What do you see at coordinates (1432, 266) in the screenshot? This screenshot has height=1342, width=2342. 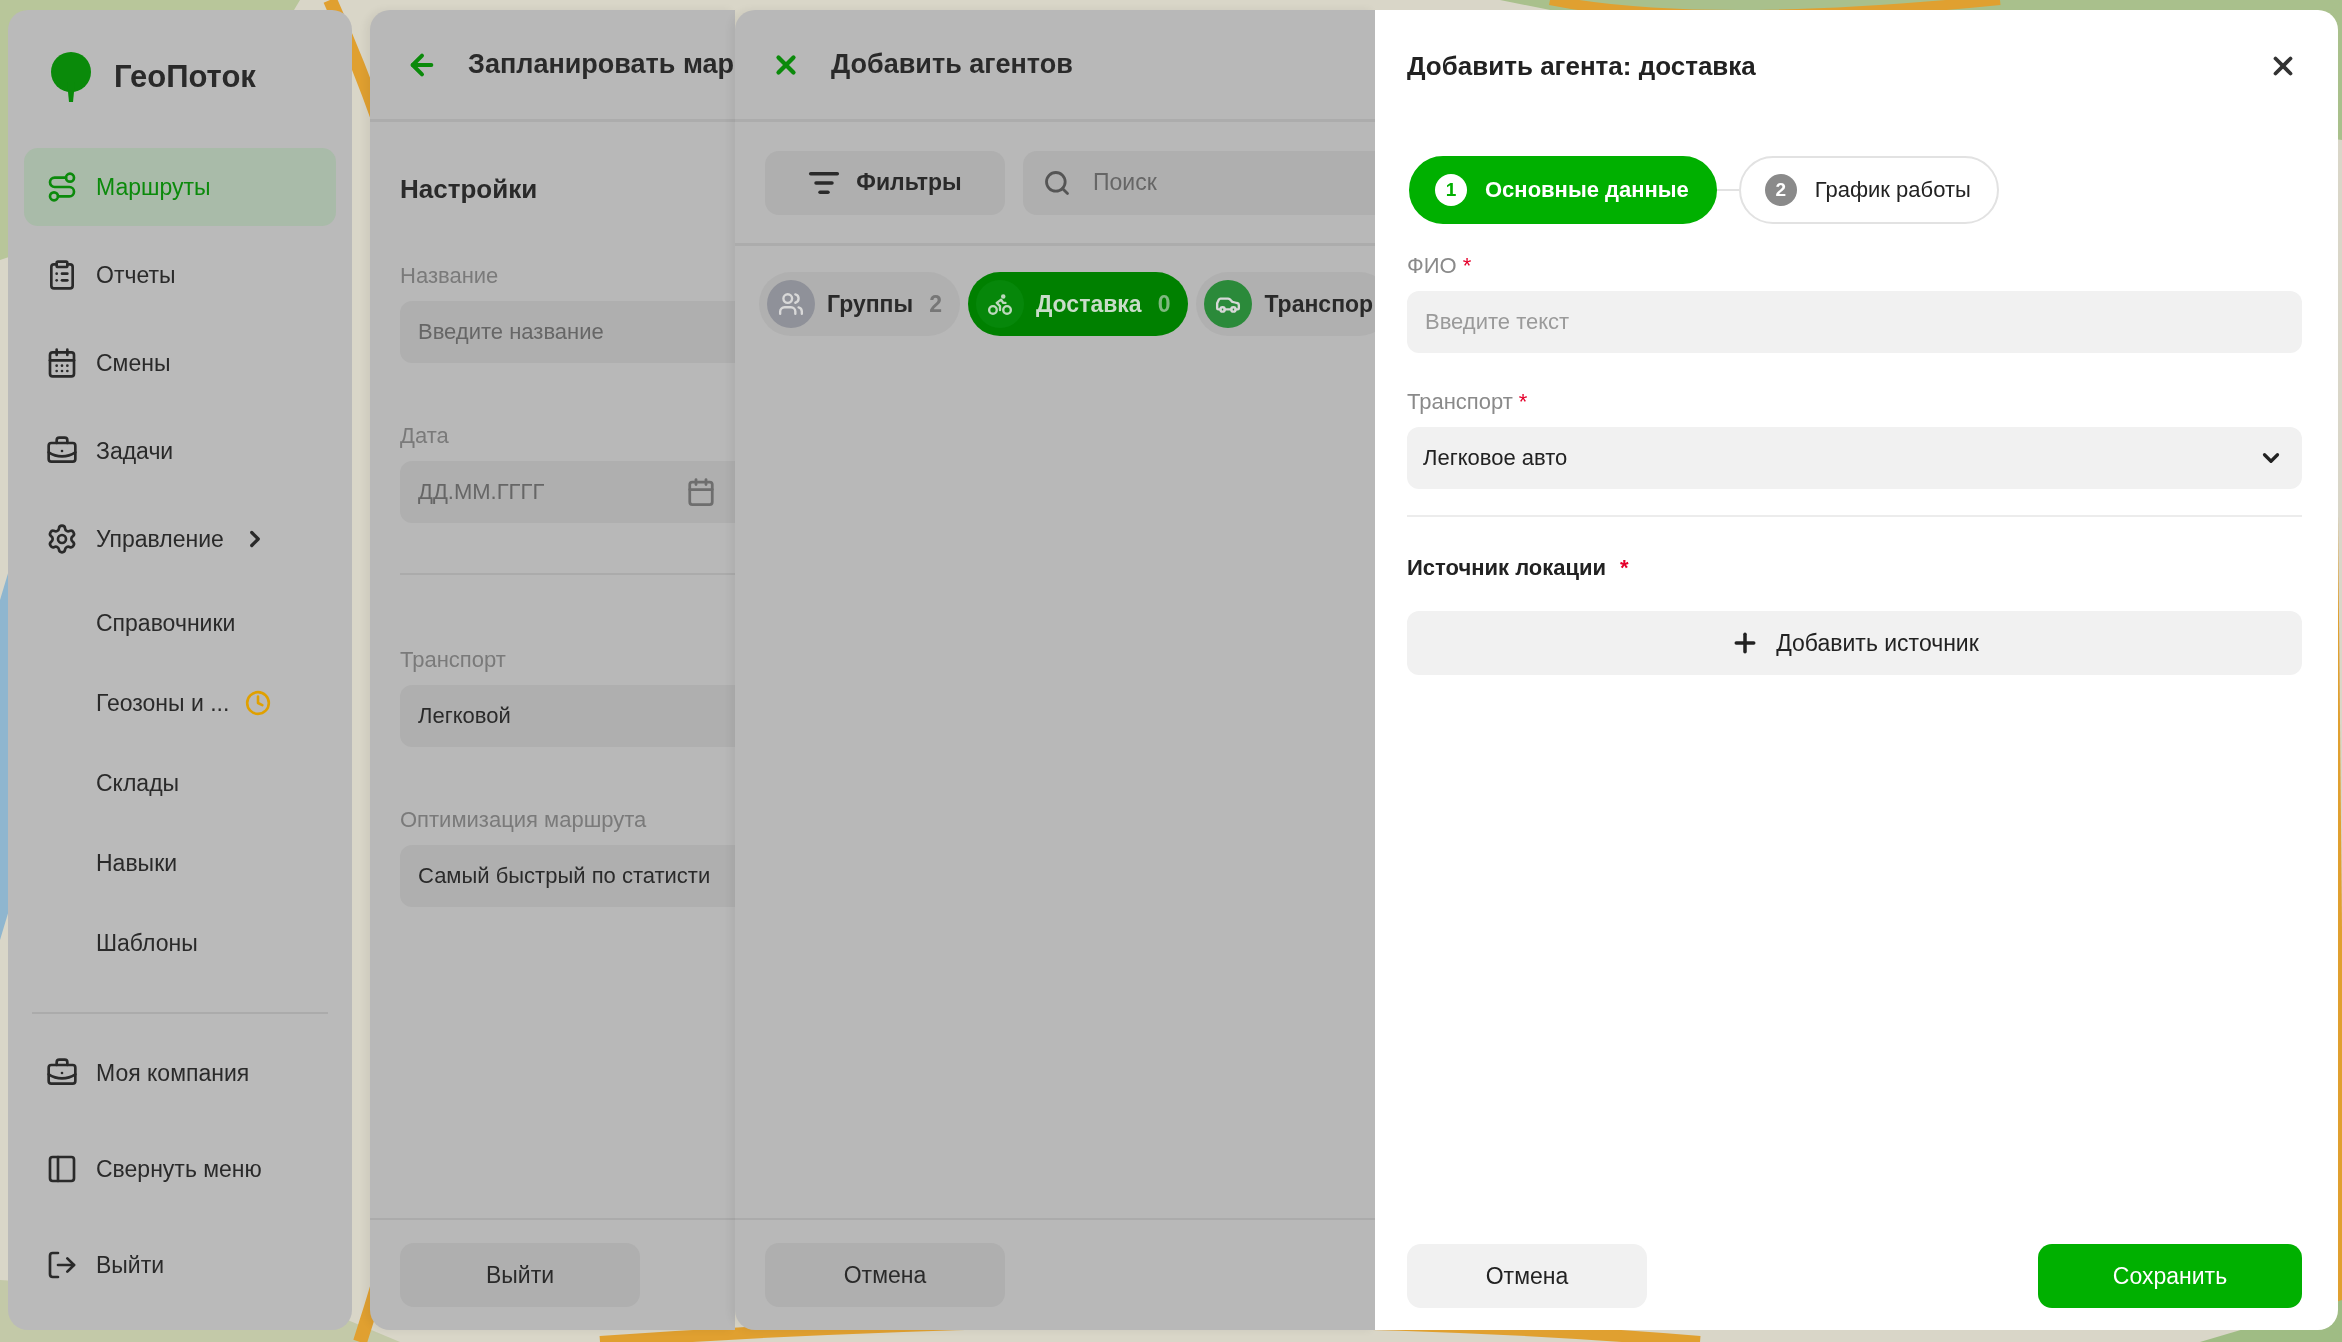 I see `field-label: ФИО` at bounding box center [1432, 266].